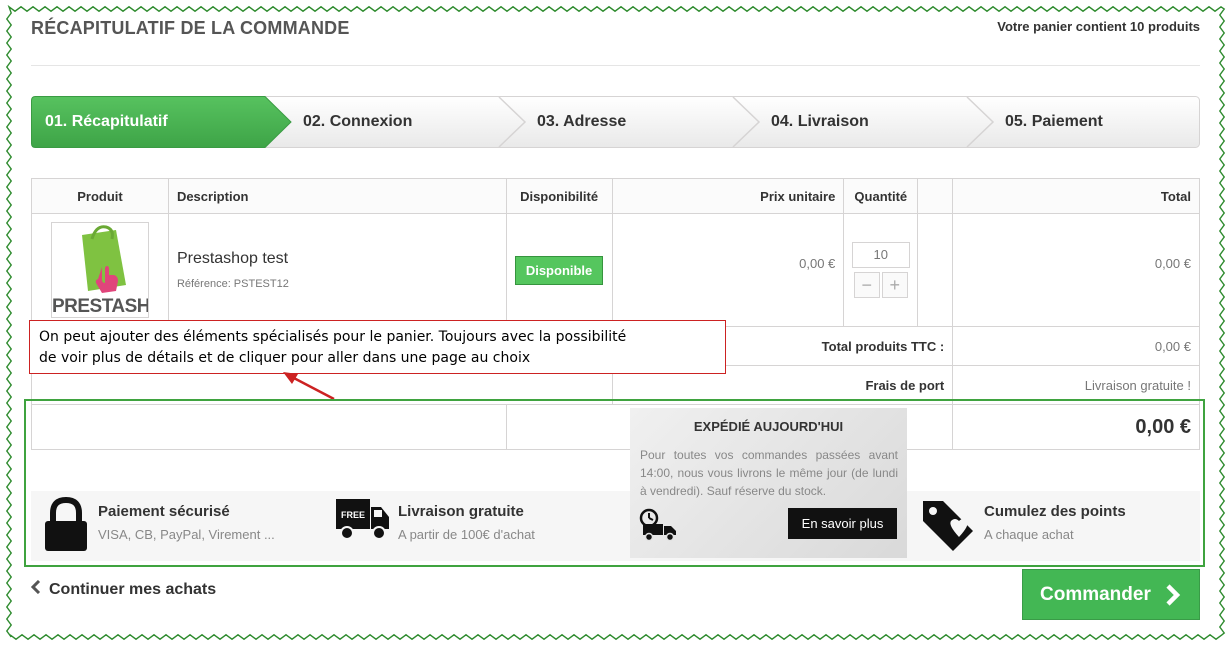 This screenshot has width=1231, height=646. What do you see at coordinates (842, 523) in the screenshot?
I see `learn-more-button: En savoir plus` at bounding box center [842, 523].